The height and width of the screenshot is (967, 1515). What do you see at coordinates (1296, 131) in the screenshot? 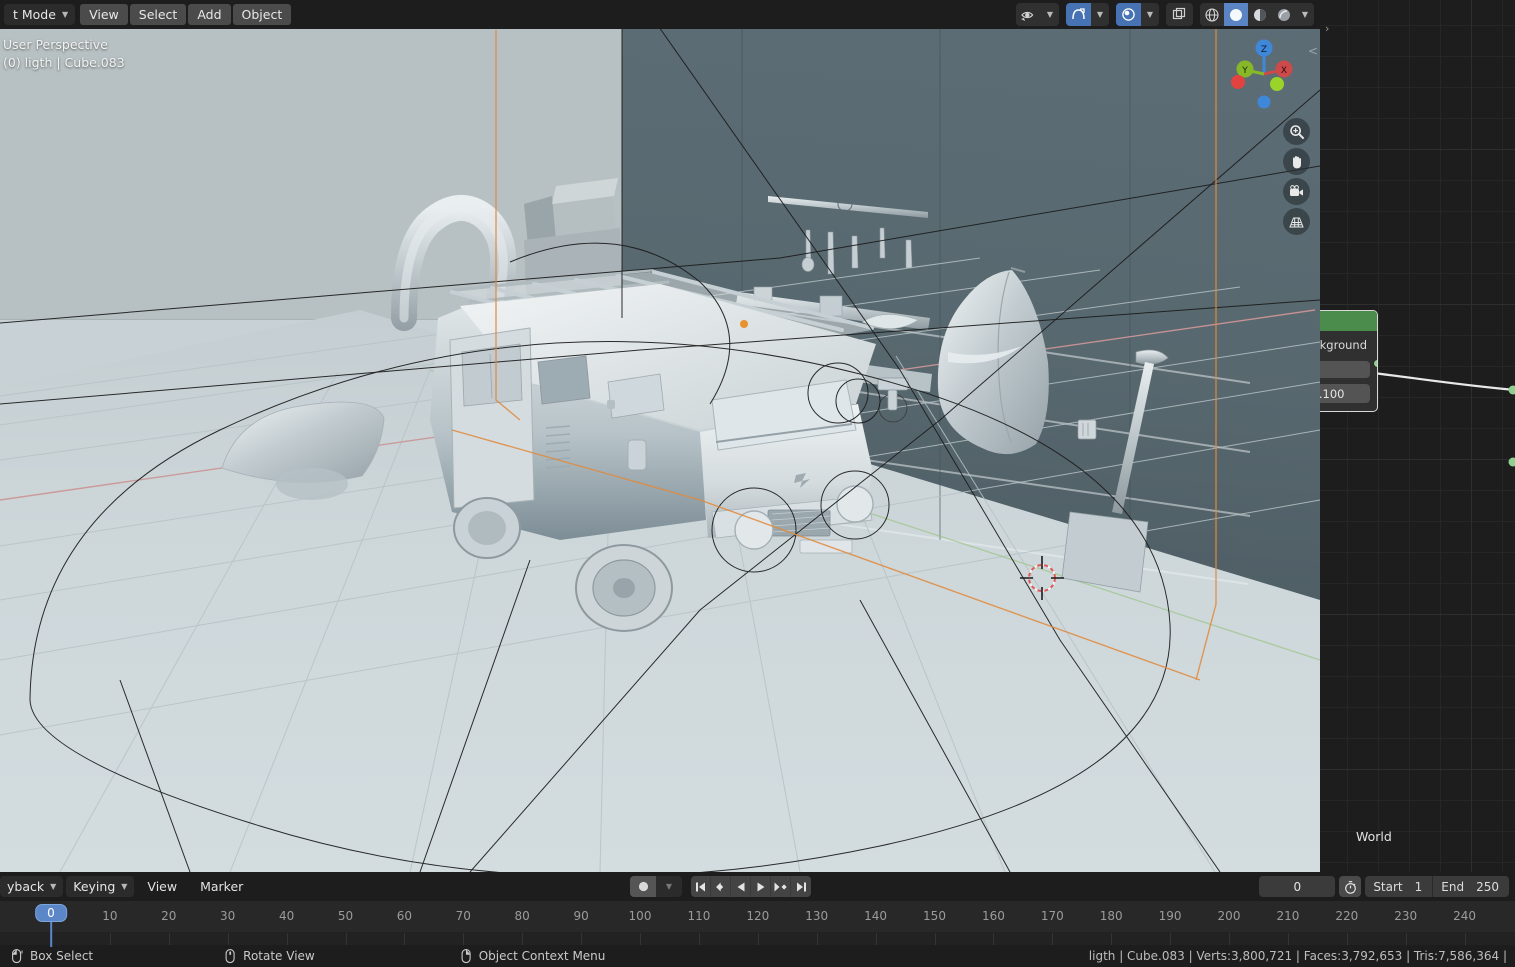
I see `zoom-icon` at bounding box center [1296, 131].